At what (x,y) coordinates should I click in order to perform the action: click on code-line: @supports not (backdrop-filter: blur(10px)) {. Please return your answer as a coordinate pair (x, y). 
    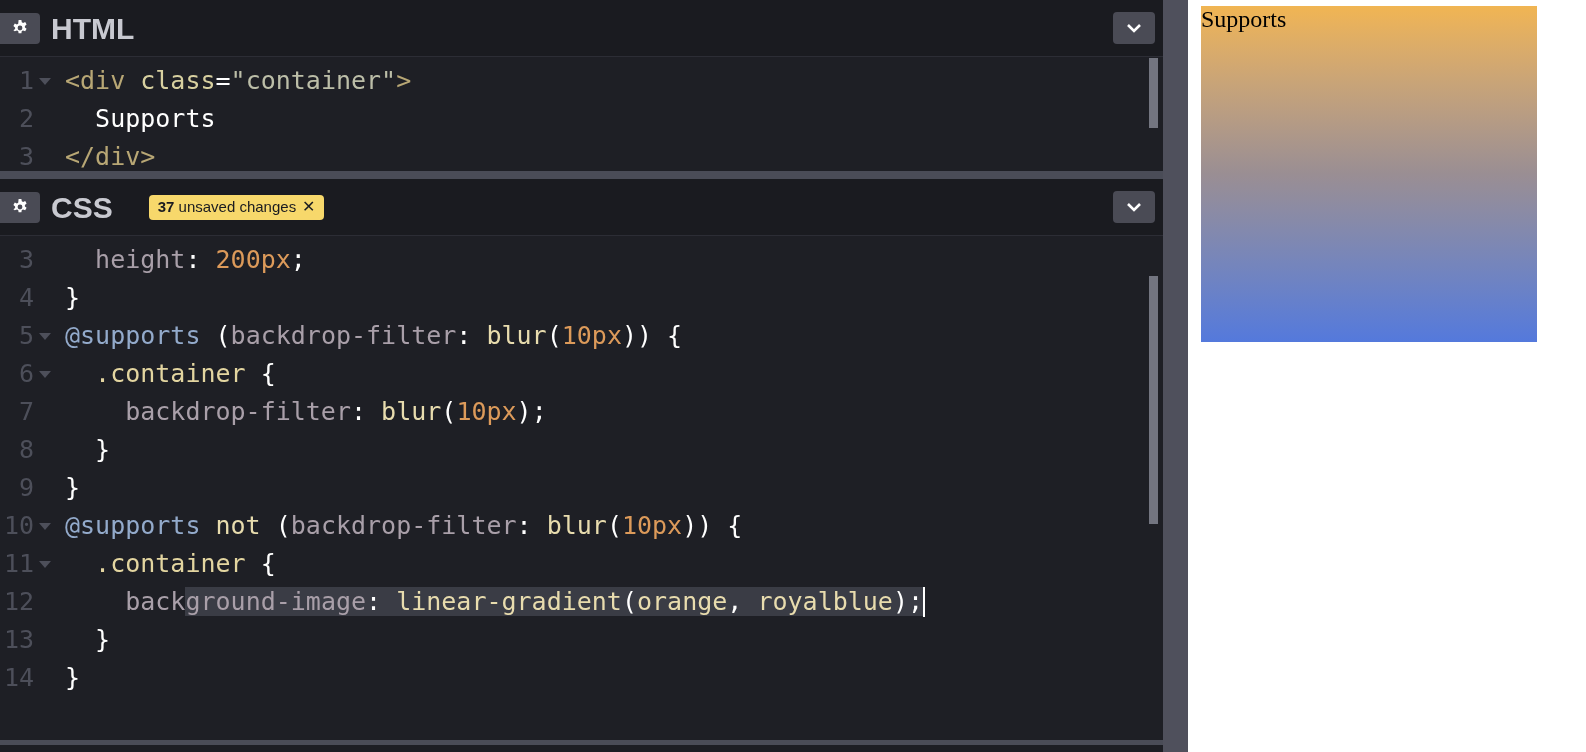
    Looking at the image, I should click on (404, 526).